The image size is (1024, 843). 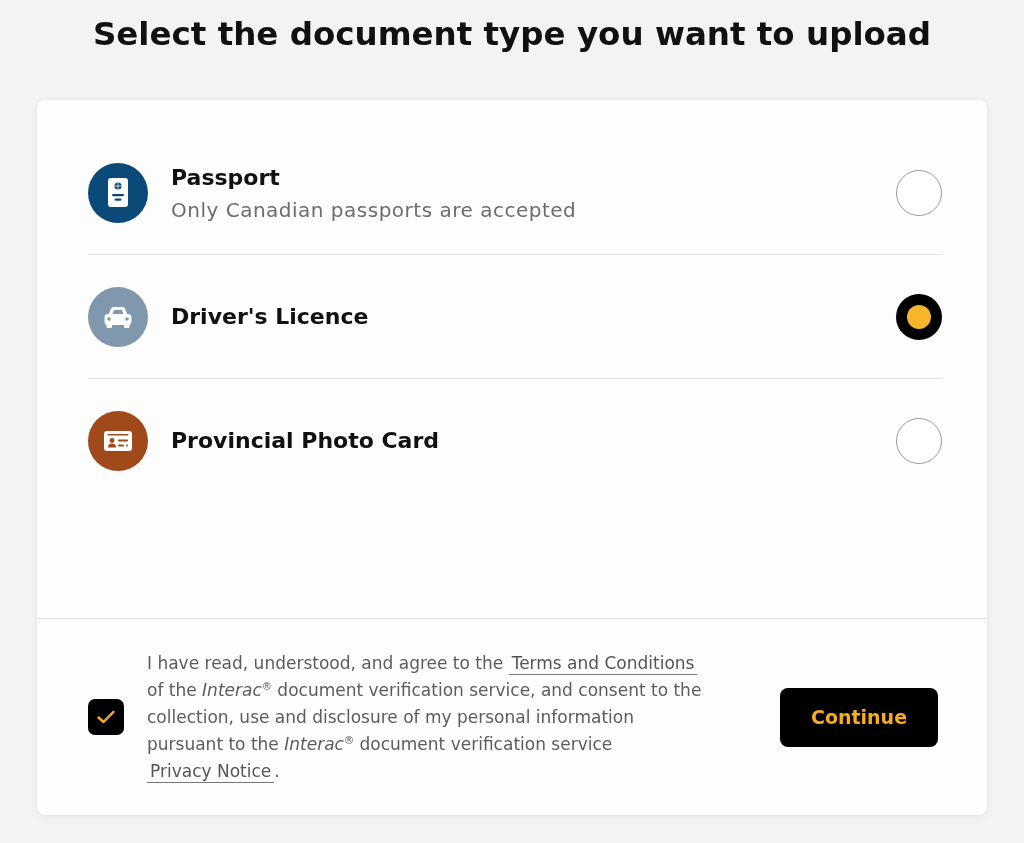 What do you see at coordinates (306, 441) in the screenshot?
I see `option-title: Provincial Photo Card` at bounding box center [306, 441].